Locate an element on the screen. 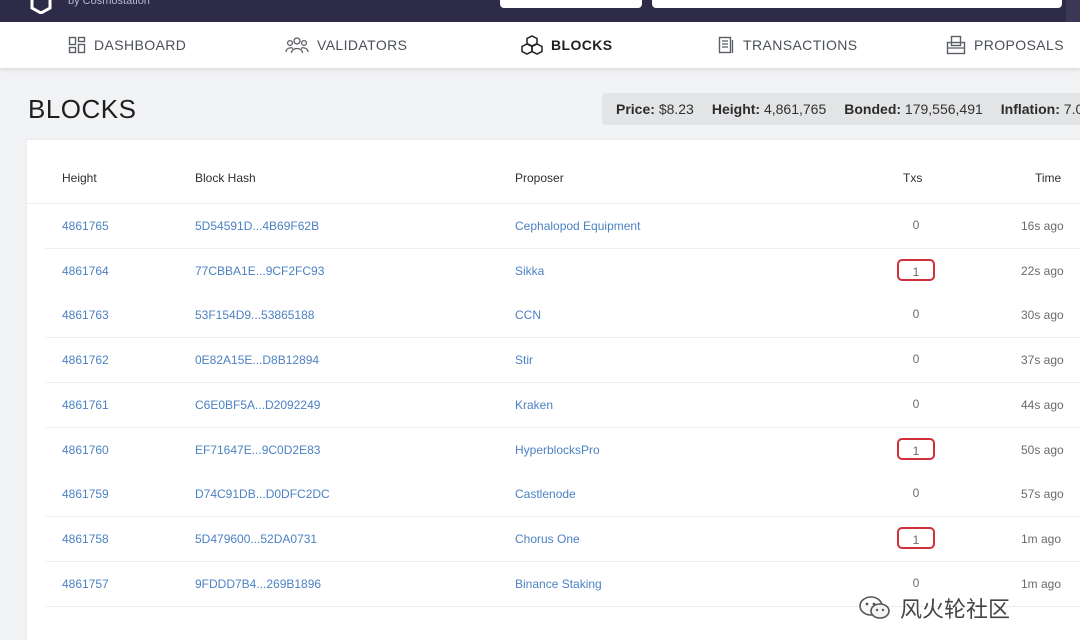 The height and width of the screenshot is (640, 1080). proposer-link: CCN is located at coordinates (528, 315).